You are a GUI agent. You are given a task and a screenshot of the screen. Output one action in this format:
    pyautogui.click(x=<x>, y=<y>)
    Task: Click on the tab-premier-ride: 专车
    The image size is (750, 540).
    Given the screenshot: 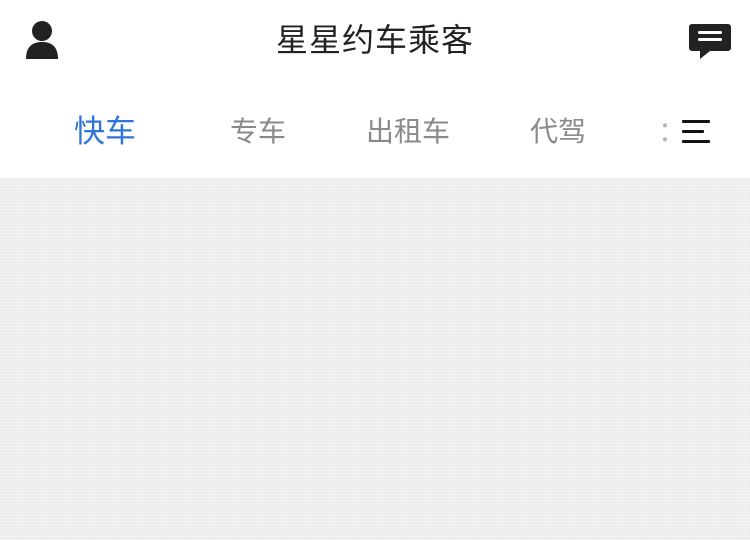 What is the action you would take?
    pyautogui.click(x=258, y=132)
    